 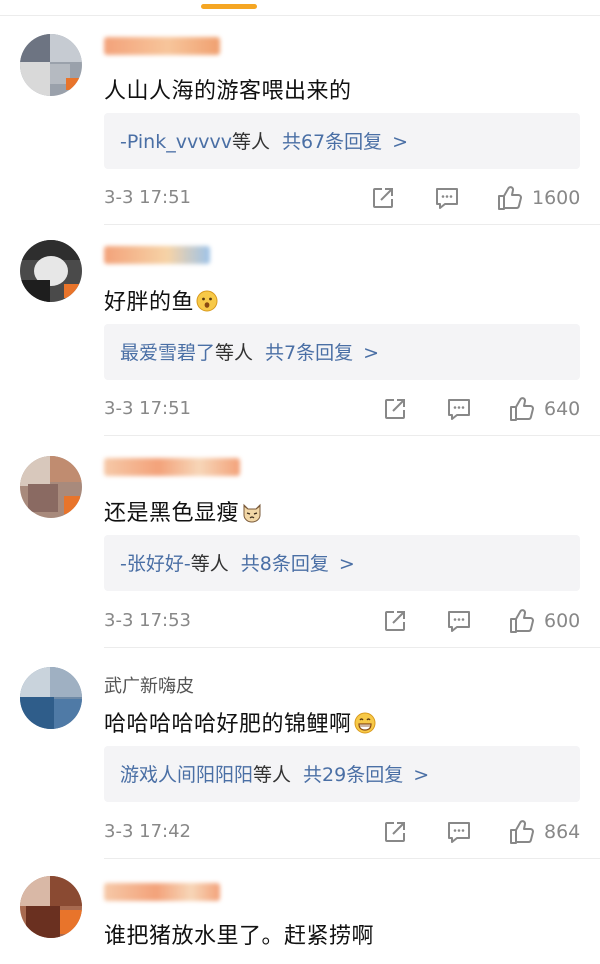 I want to click on like-button: 864, so click(x=544, y=832).